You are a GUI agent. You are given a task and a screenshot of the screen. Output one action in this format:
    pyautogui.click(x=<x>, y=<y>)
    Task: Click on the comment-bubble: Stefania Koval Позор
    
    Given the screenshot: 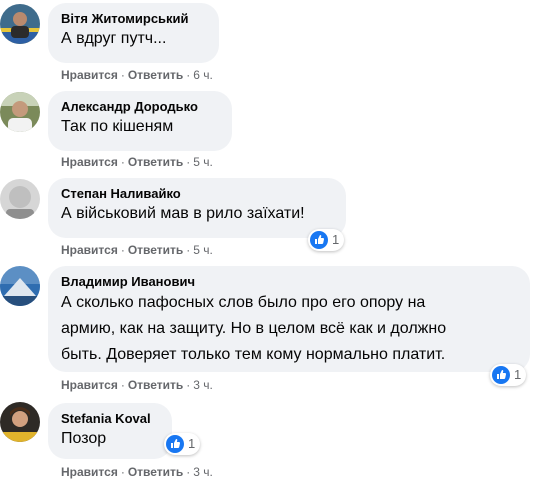 What is the action you would take?
    pyautogui.click(x=110, y=431)
    